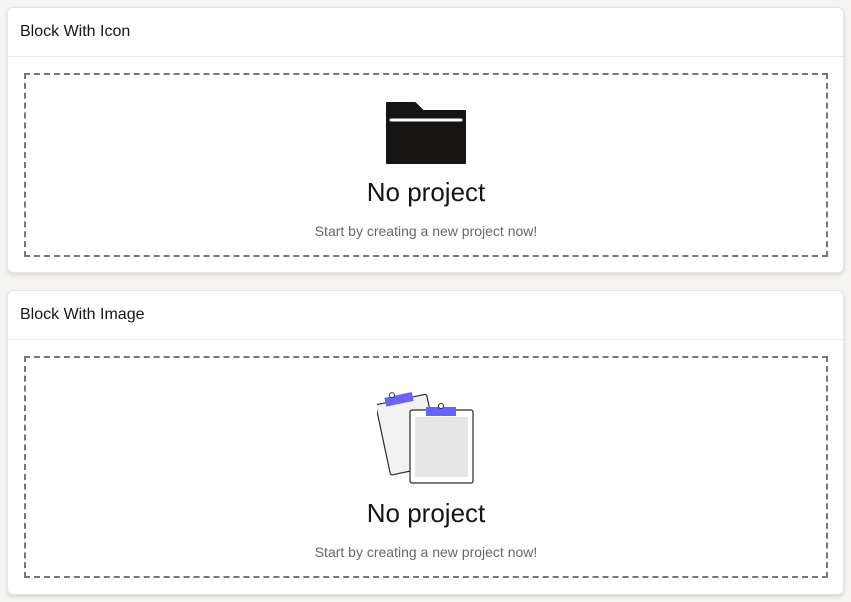 The height and width of the screenshot is (602, 851). What do you see at coordinates (425, 315) in the screenshot?
I see `card-title: Block With Image` at bounding box center [425, 315].